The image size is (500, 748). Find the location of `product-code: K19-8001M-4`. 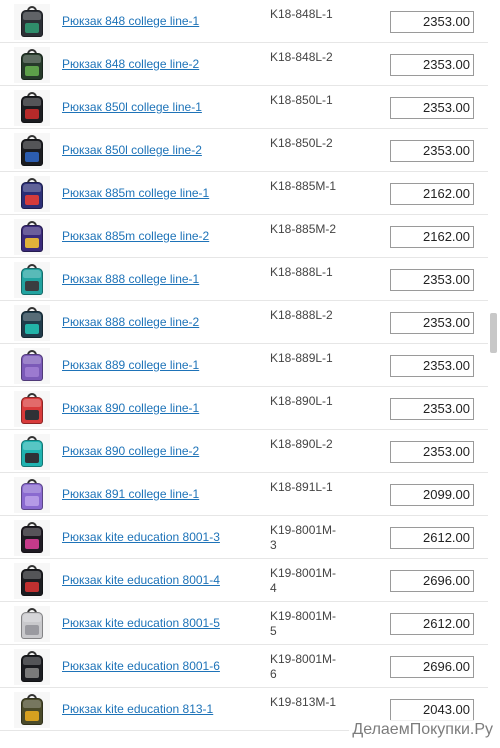

product-code: K19-8001M-4 is located at coordinates (303, 580).